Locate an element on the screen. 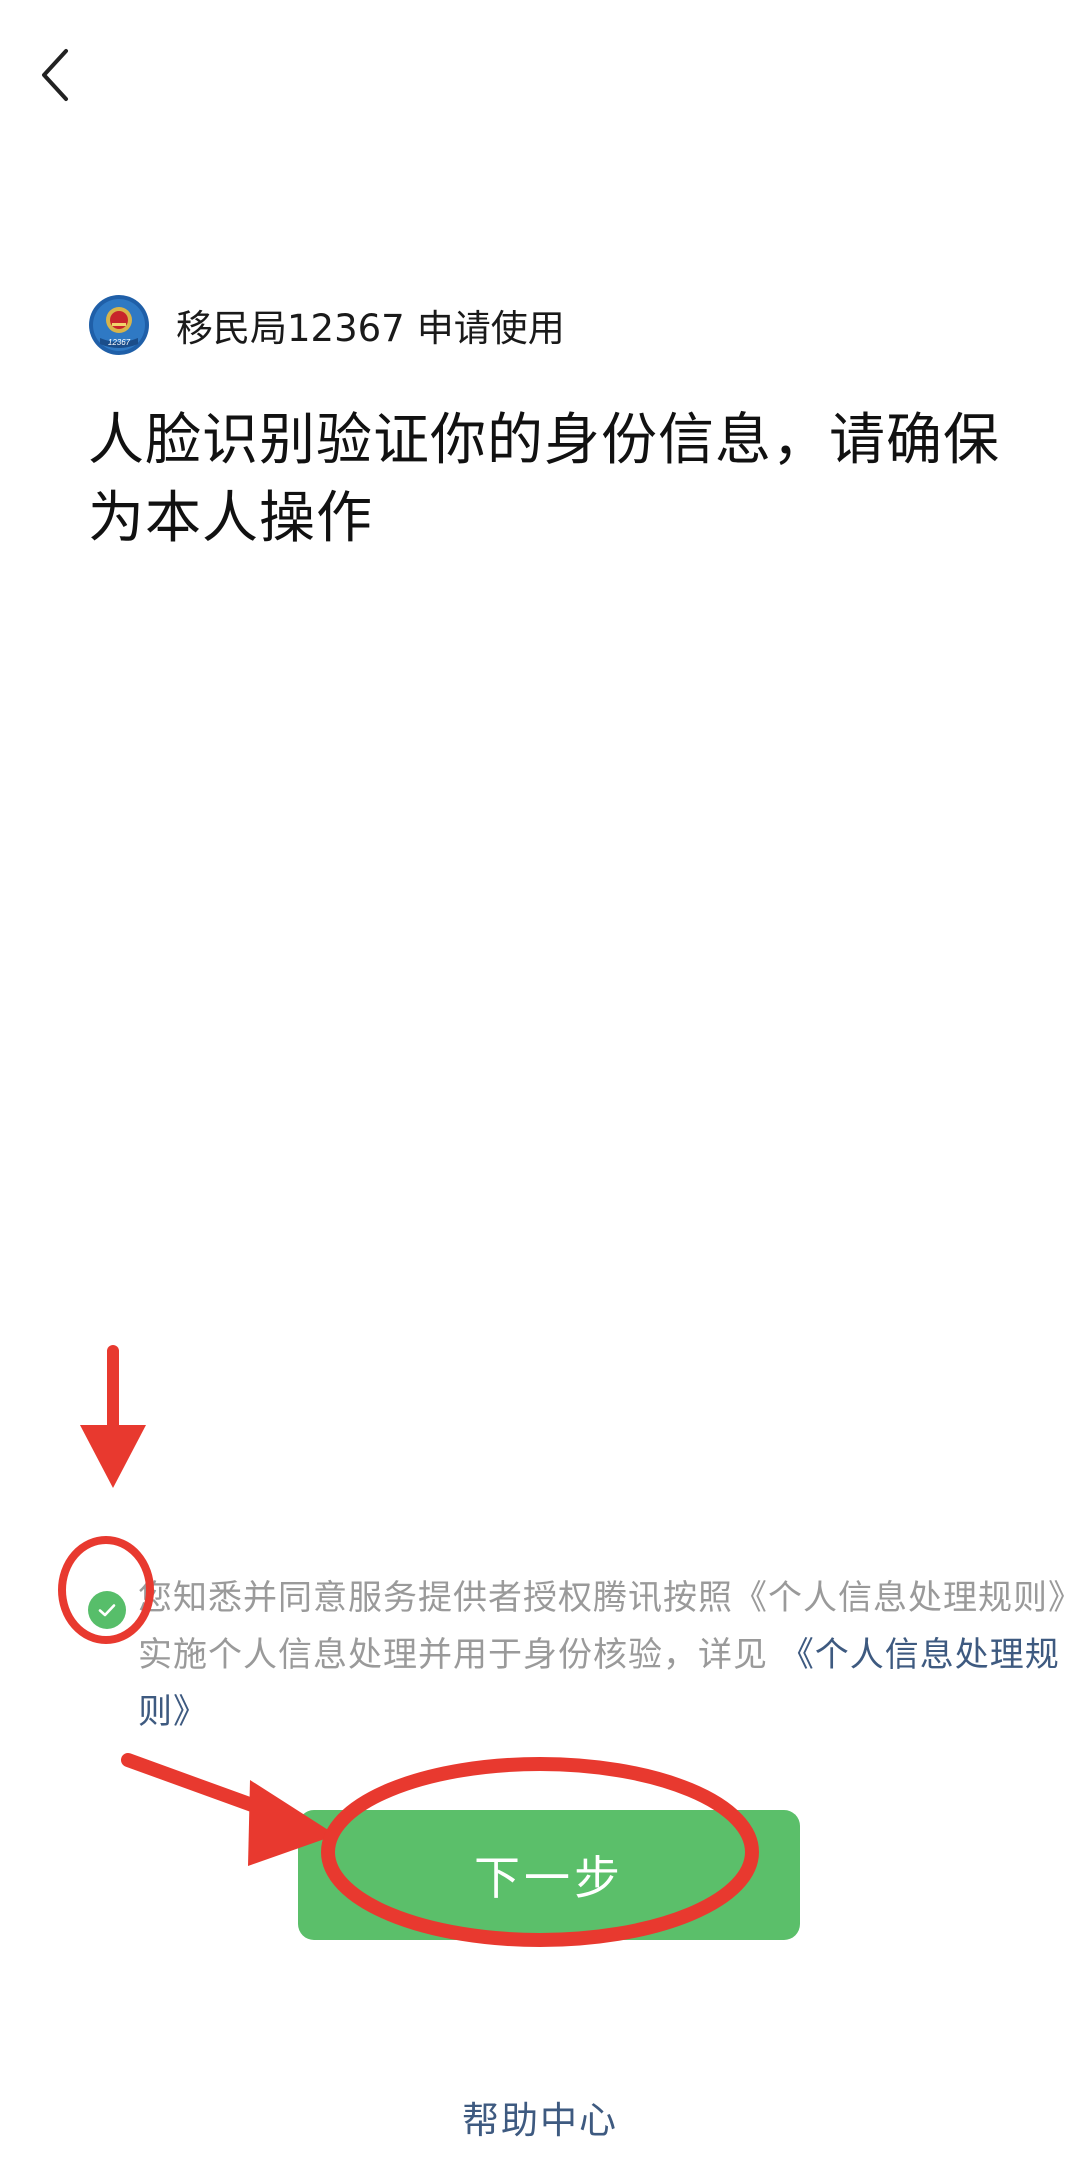  page-title: 人脸识别验证你的身份信息，请确保为本人操作 is located at coordinates (544, 479).